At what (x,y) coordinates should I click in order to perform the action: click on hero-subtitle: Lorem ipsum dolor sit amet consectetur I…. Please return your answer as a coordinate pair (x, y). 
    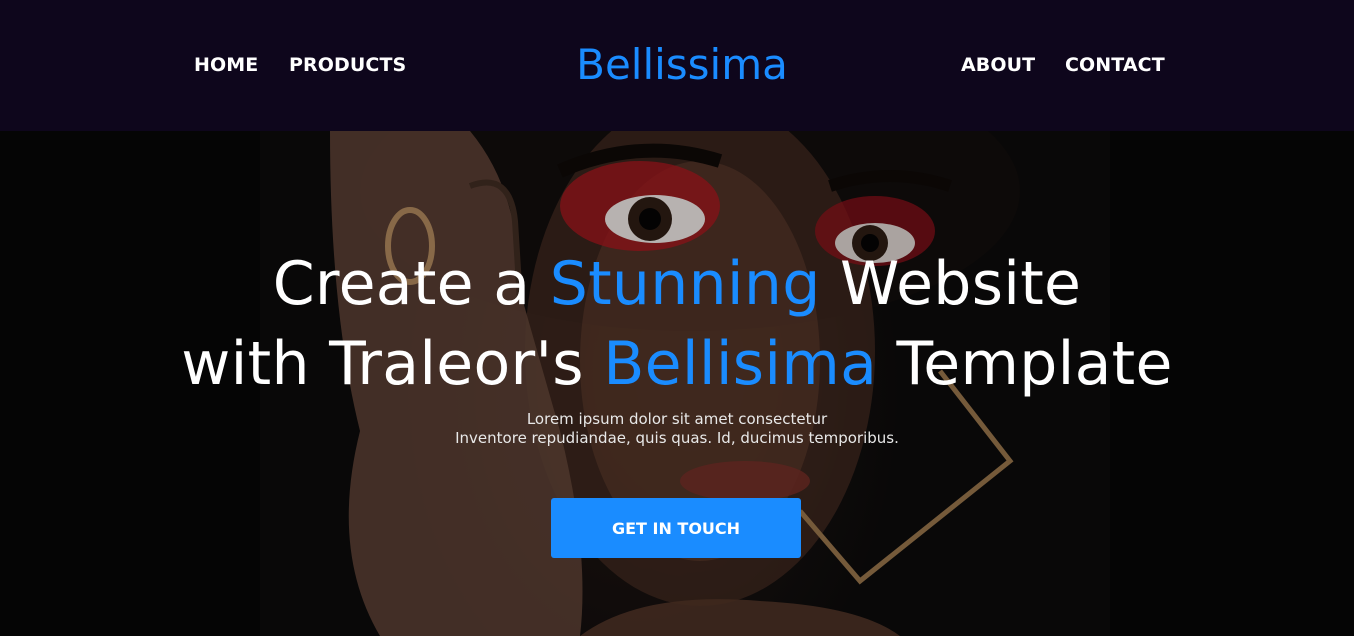
    Looking at the image, I should click on (677, 429).